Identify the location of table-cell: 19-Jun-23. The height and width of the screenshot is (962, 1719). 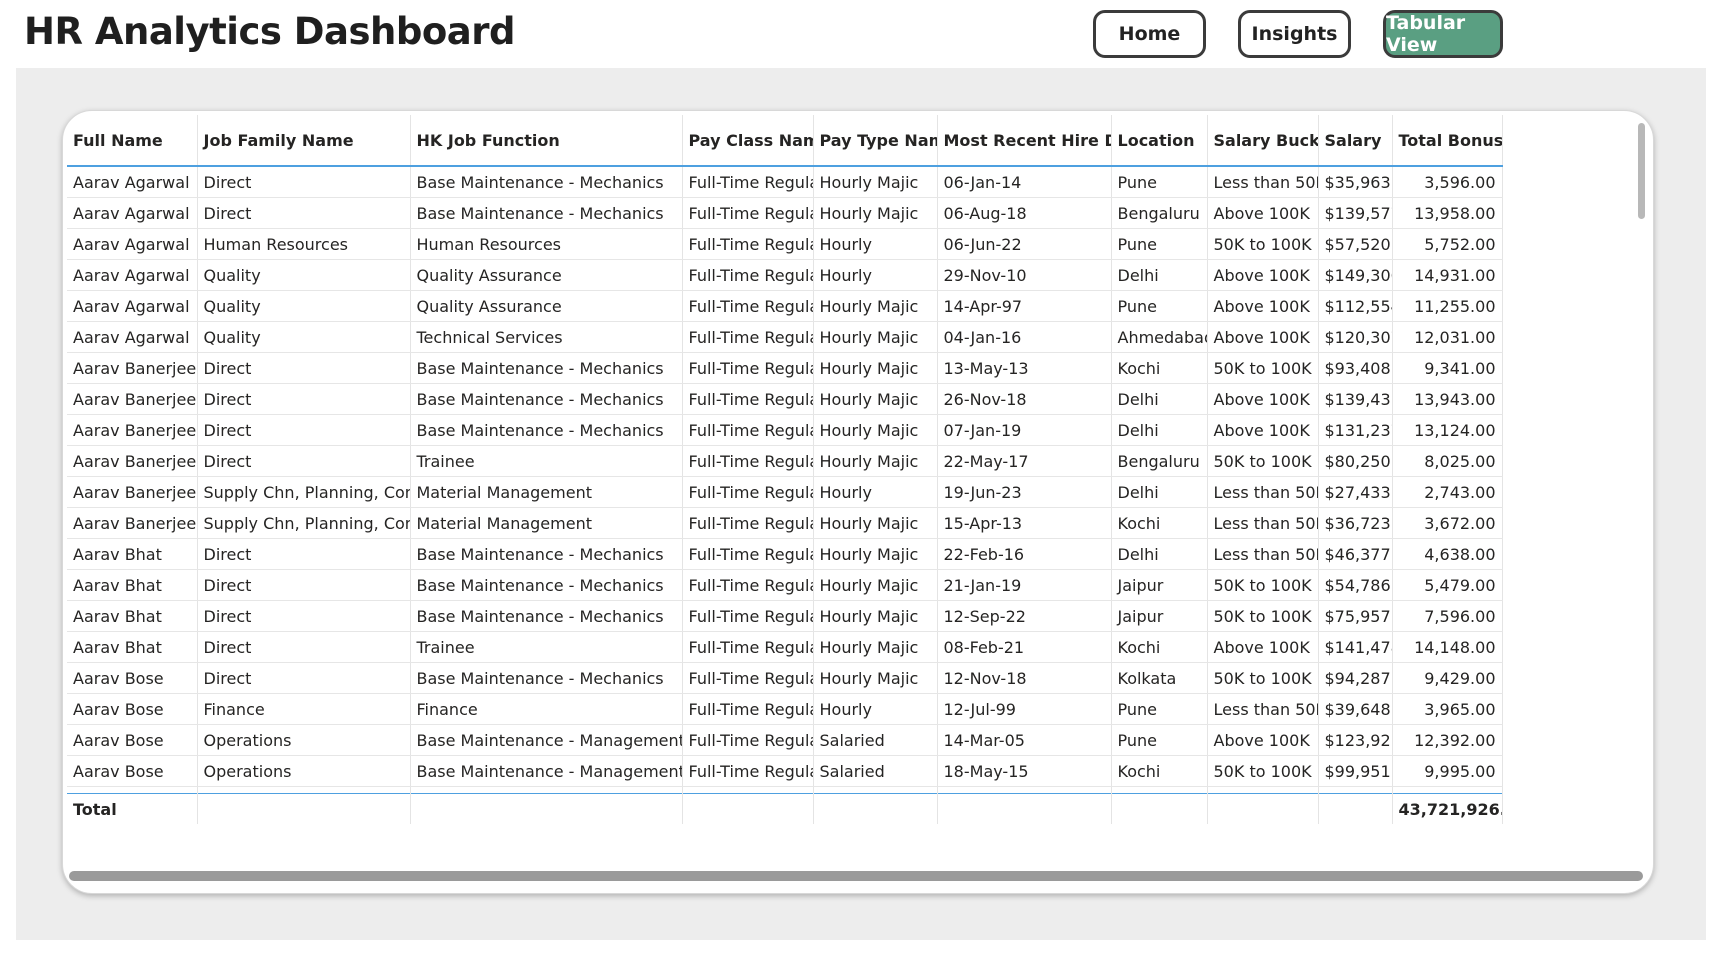
(1024, 492).